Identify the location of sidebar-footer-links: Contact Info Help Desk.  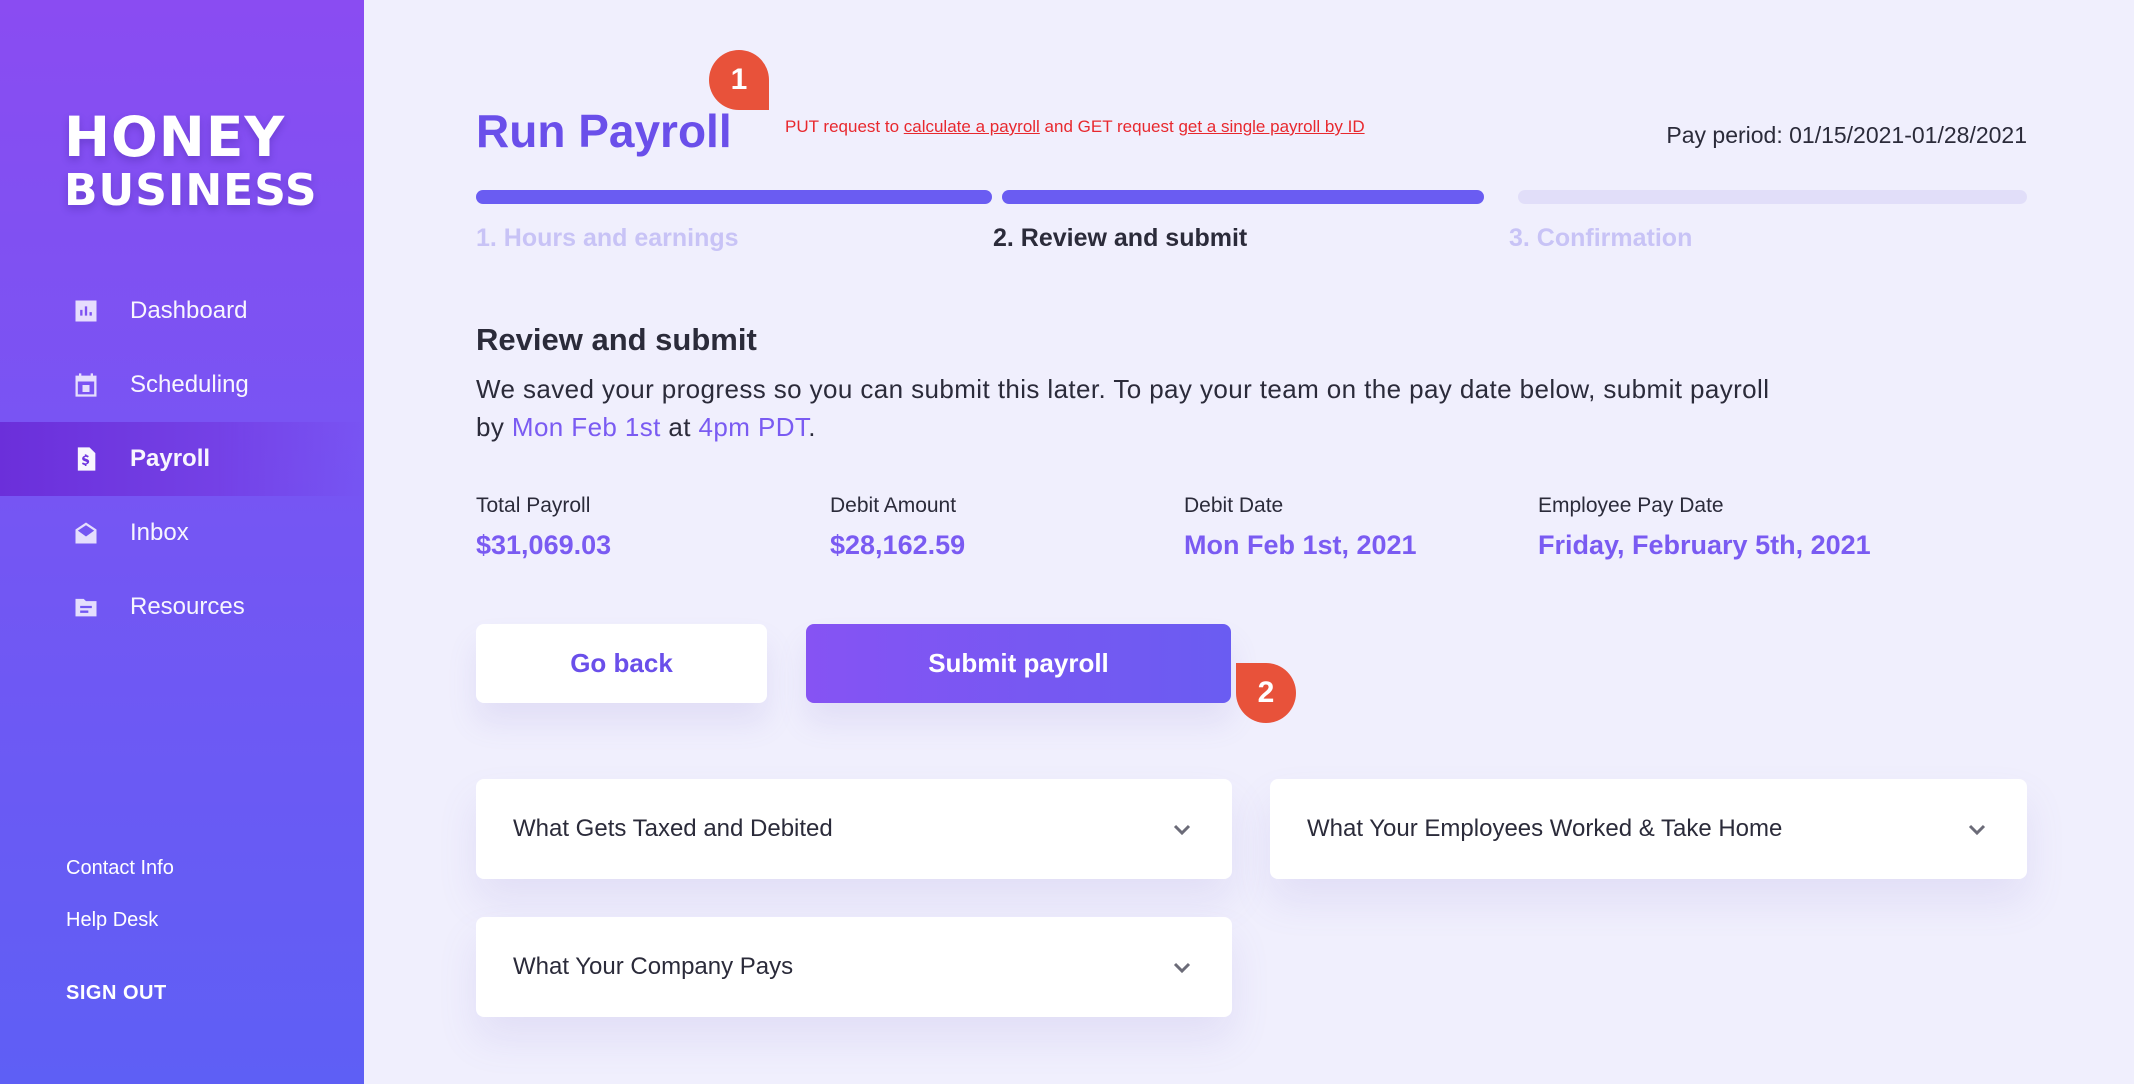
(120, 906).